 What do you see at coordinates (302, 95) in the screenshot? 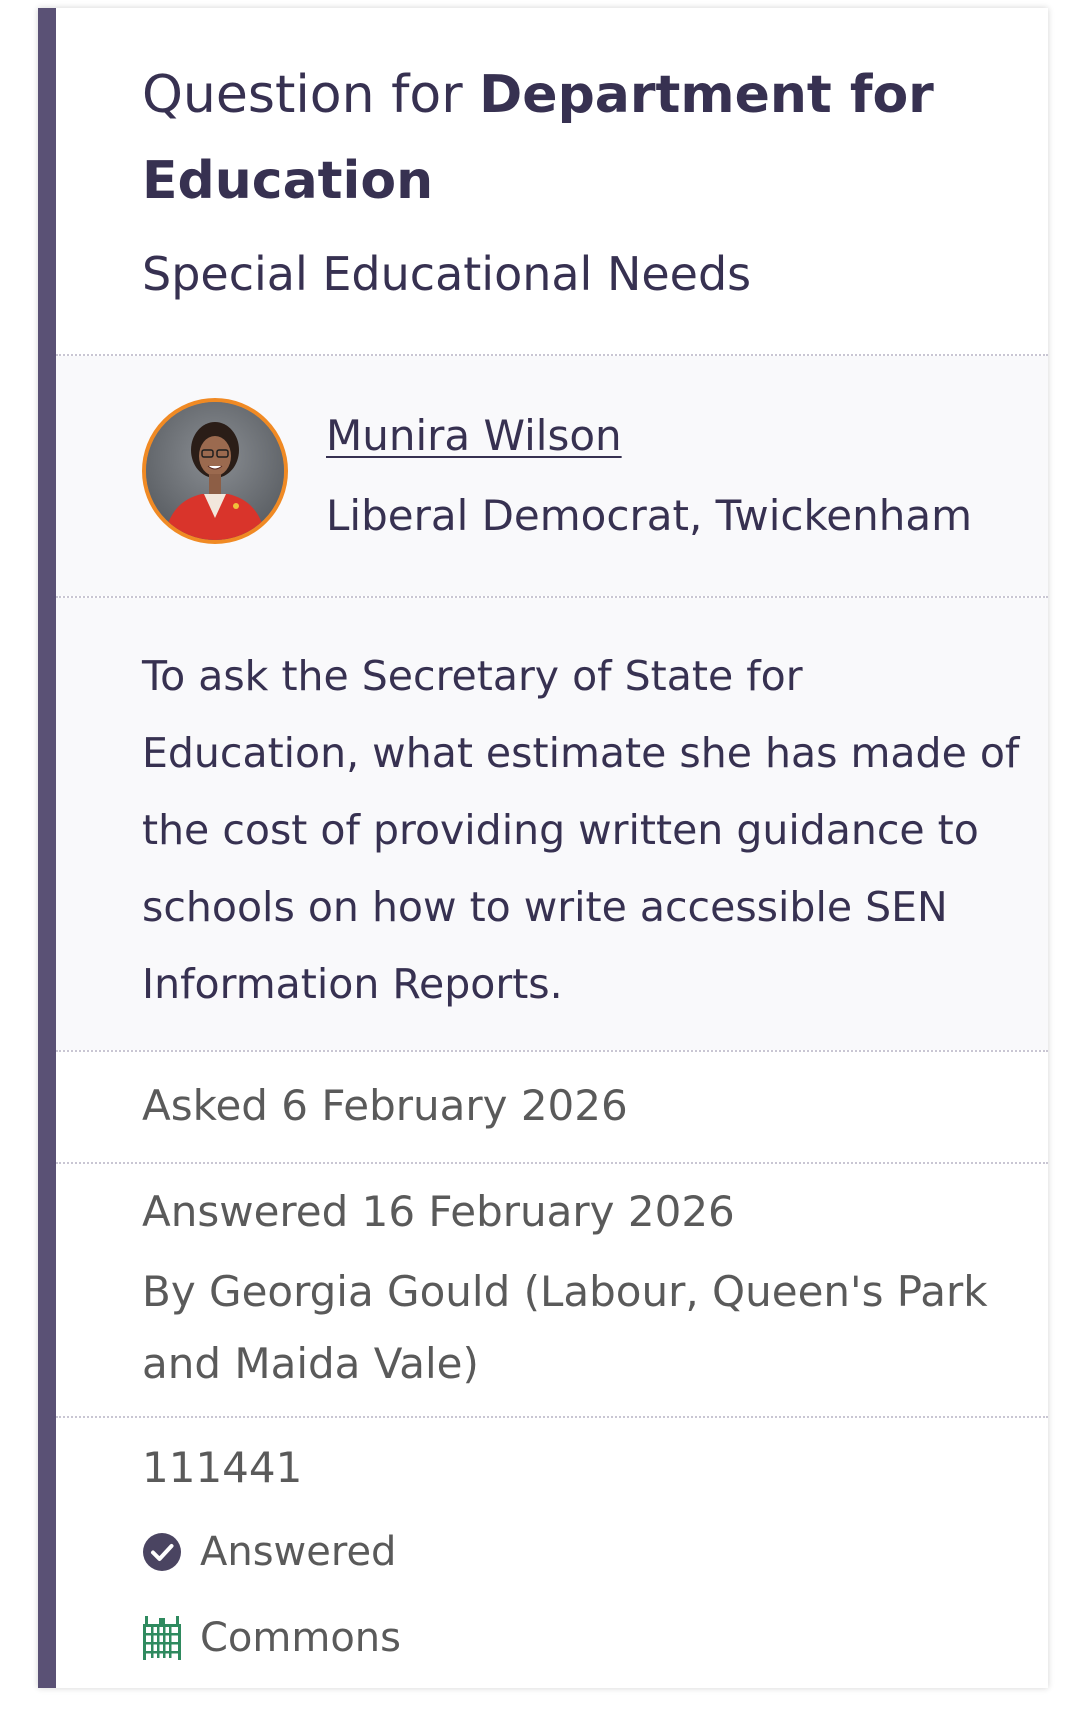
I see `title-prefix: Question for` at bounding box center [302, 95].